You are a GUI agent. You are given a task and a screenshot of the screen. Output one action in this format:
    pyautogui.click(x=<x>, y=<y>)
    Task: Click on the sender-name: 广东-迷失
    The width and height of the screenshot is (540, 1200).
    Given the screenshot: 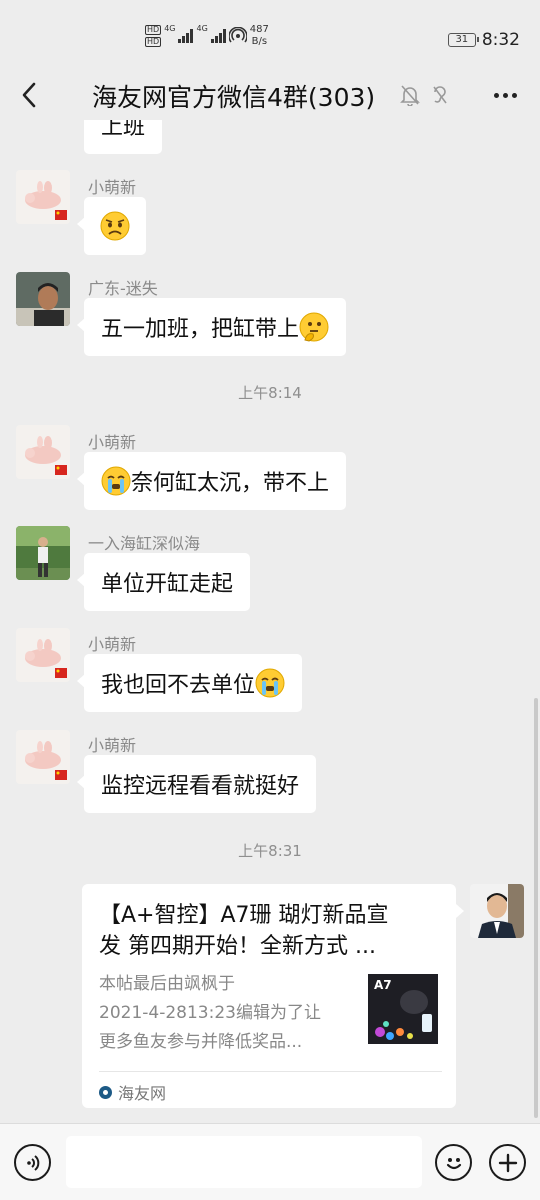 What is the action you would take?
    pyautogui.click(x=123, y=288)
    